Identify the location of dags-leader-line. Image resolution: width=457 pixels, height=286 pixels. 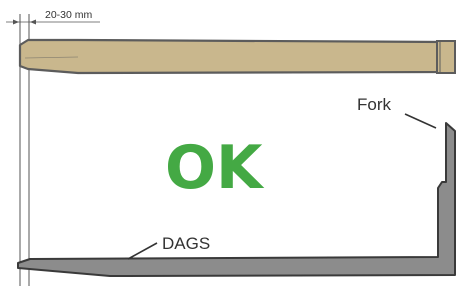
(142, 251).